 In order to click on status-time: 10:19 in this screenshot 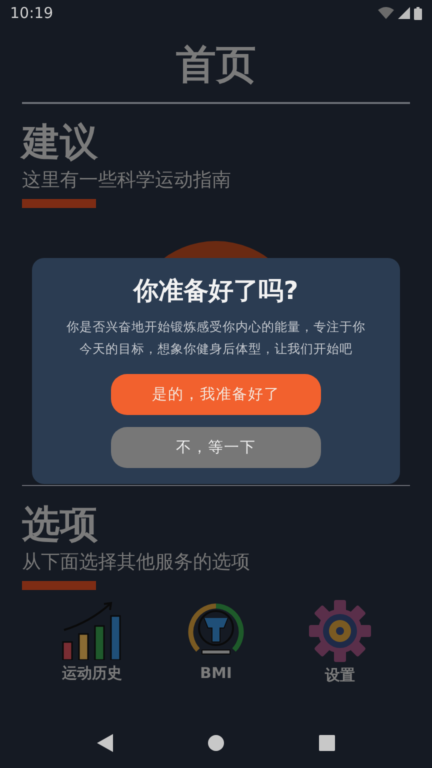, I will do `click(32, 13)`.